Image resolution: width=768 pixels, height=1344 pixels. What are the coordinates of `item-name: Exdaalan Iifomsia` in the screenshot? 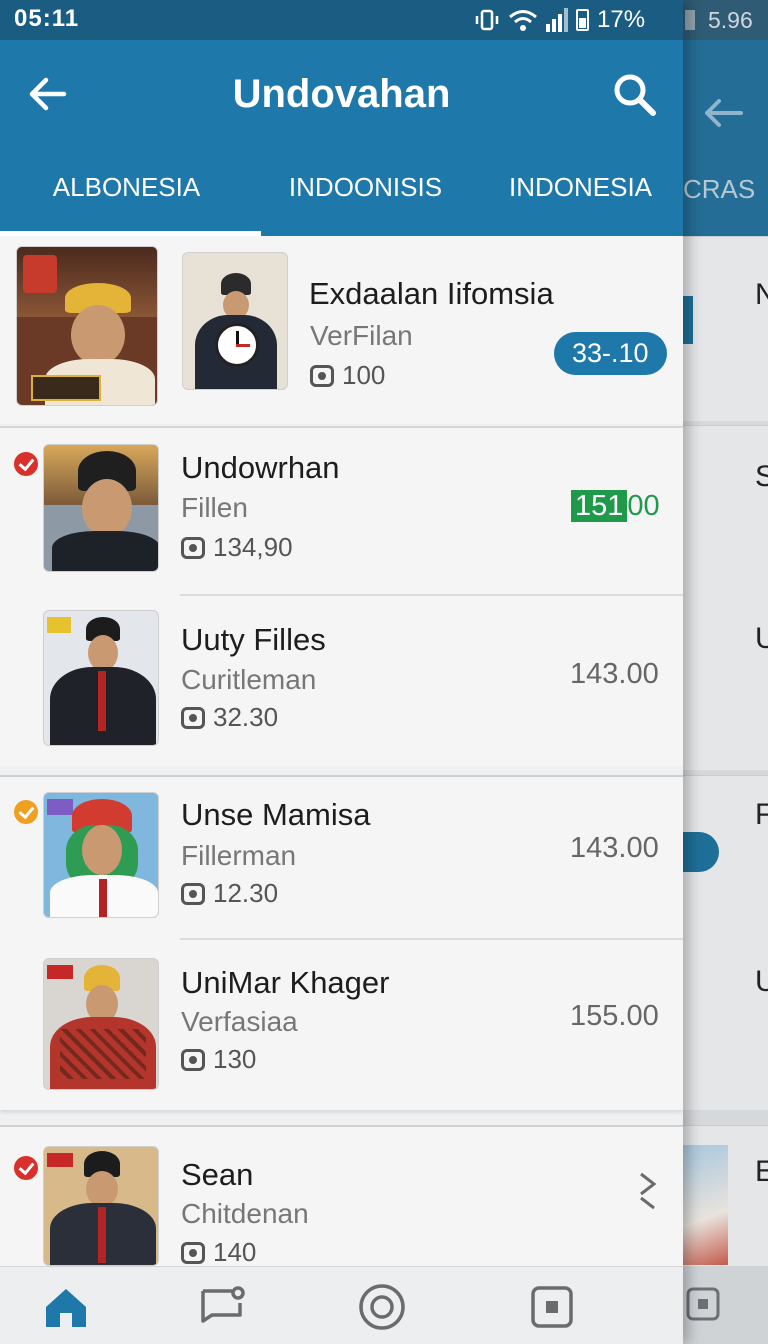 It's located at (431, 293).